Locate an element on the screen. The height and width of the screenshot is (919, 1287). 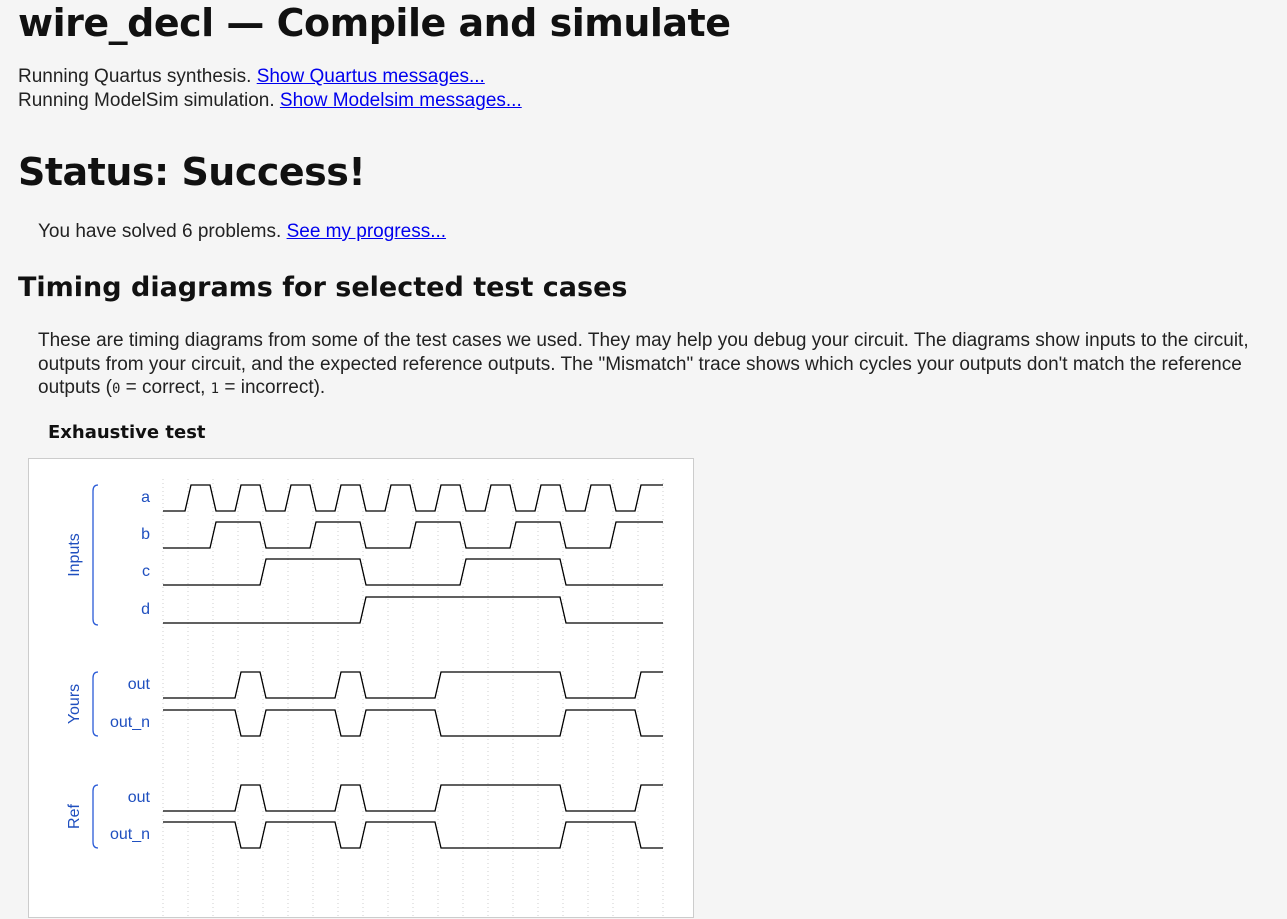
timing-description-part-2: = correct, is located at coordinates (165, 387).